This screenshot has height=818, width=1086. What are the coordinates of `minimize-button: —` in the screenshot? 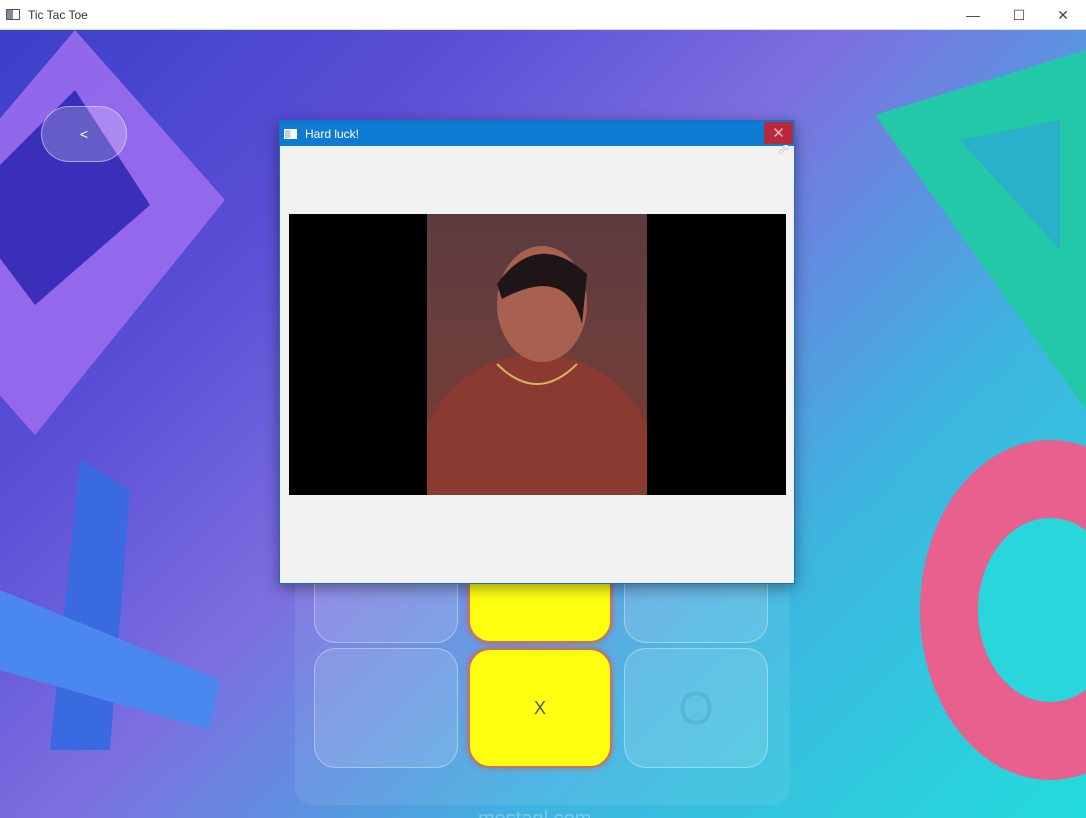 It's located at (973, 15).